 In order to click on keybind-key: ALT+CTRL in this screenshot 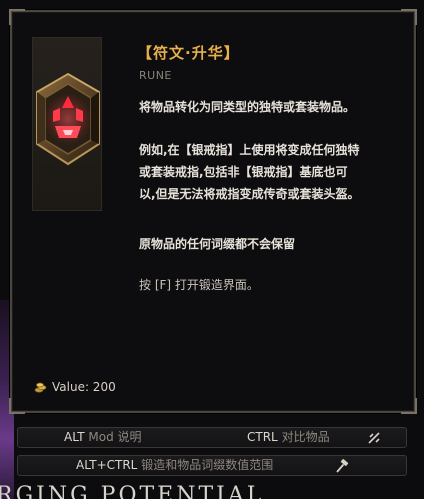, I will do `click(107, 465)`.